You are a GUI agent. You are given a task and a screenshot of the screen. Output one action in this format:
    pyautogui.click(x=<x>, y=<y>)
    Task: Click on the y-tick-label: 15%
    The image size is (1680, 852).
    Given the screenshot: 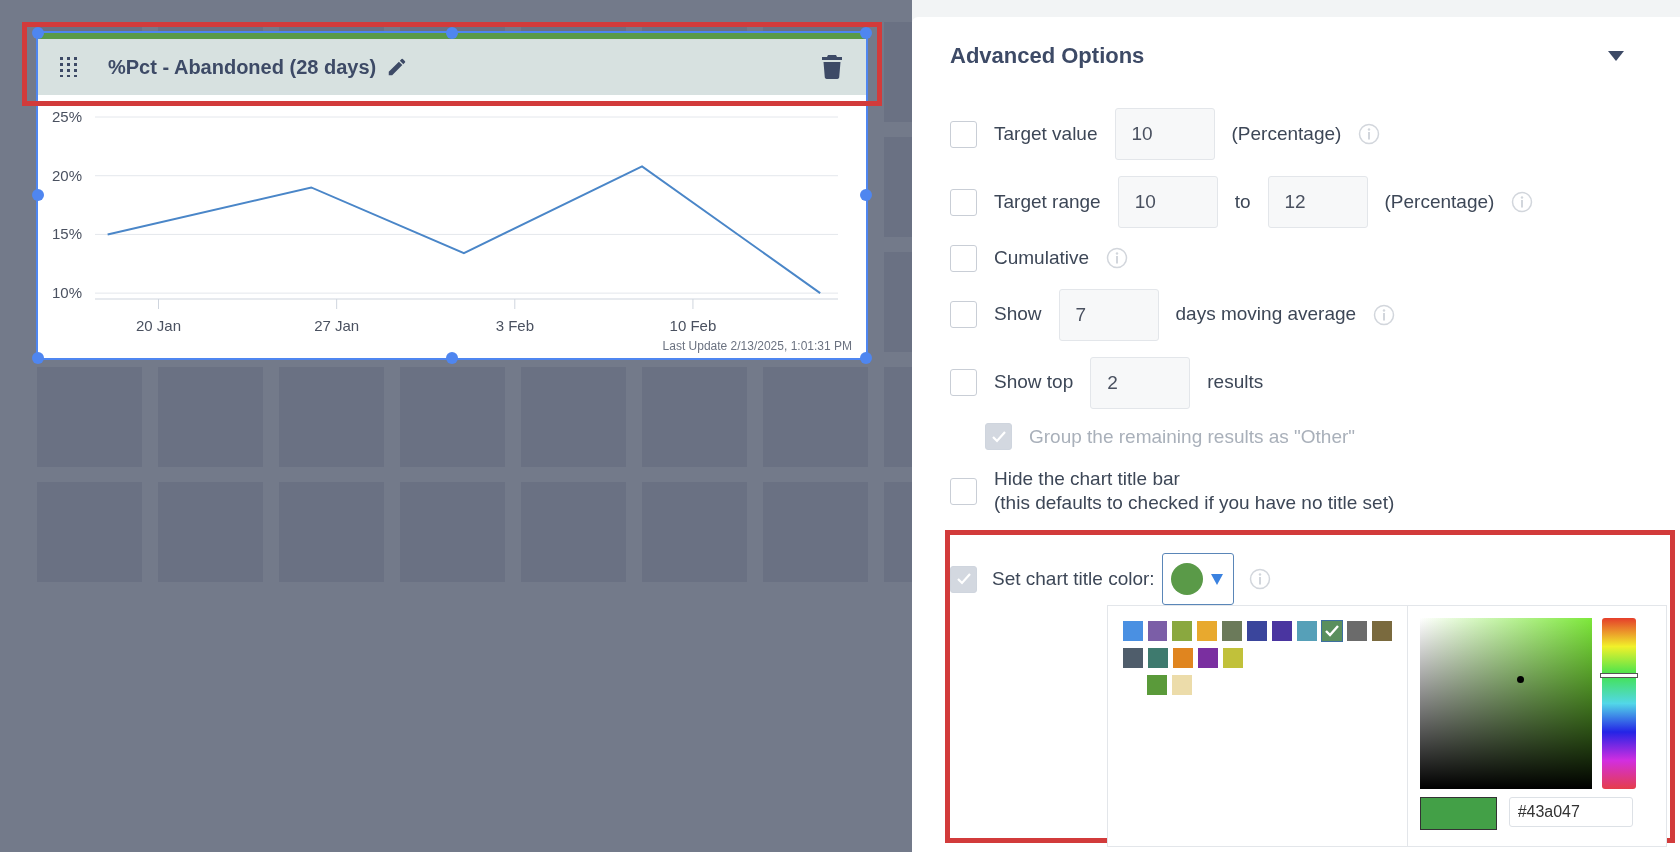 What is the action you would take?
    pyautogui.click(x=66, y=234)
    